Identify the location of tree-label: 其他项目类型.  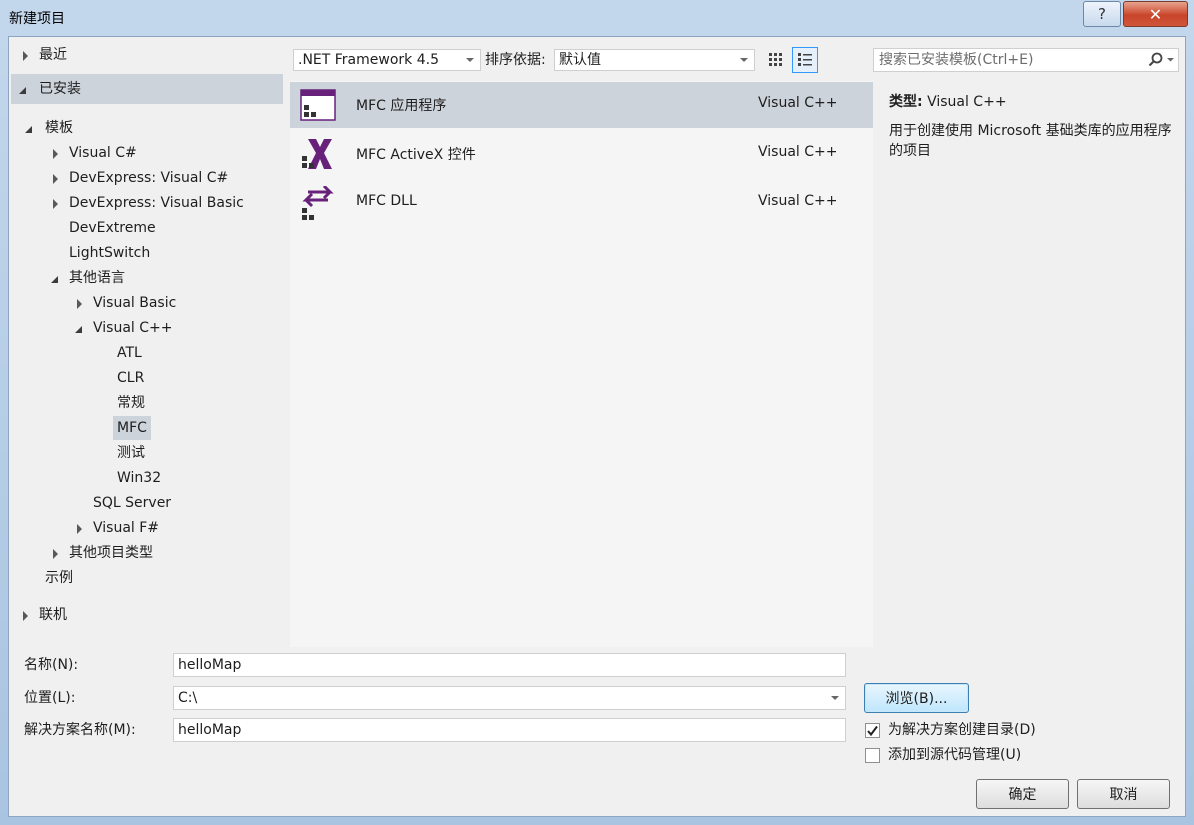
(111, 553).